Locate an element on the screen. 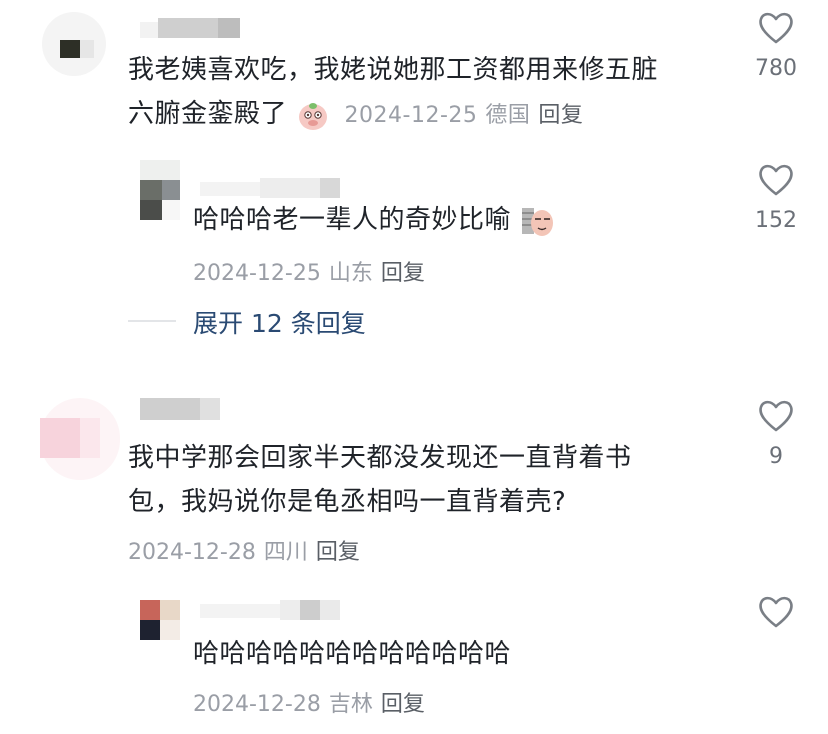  expand-replies-button: 展开 12 条回复 is located at coordinates (279, 322).